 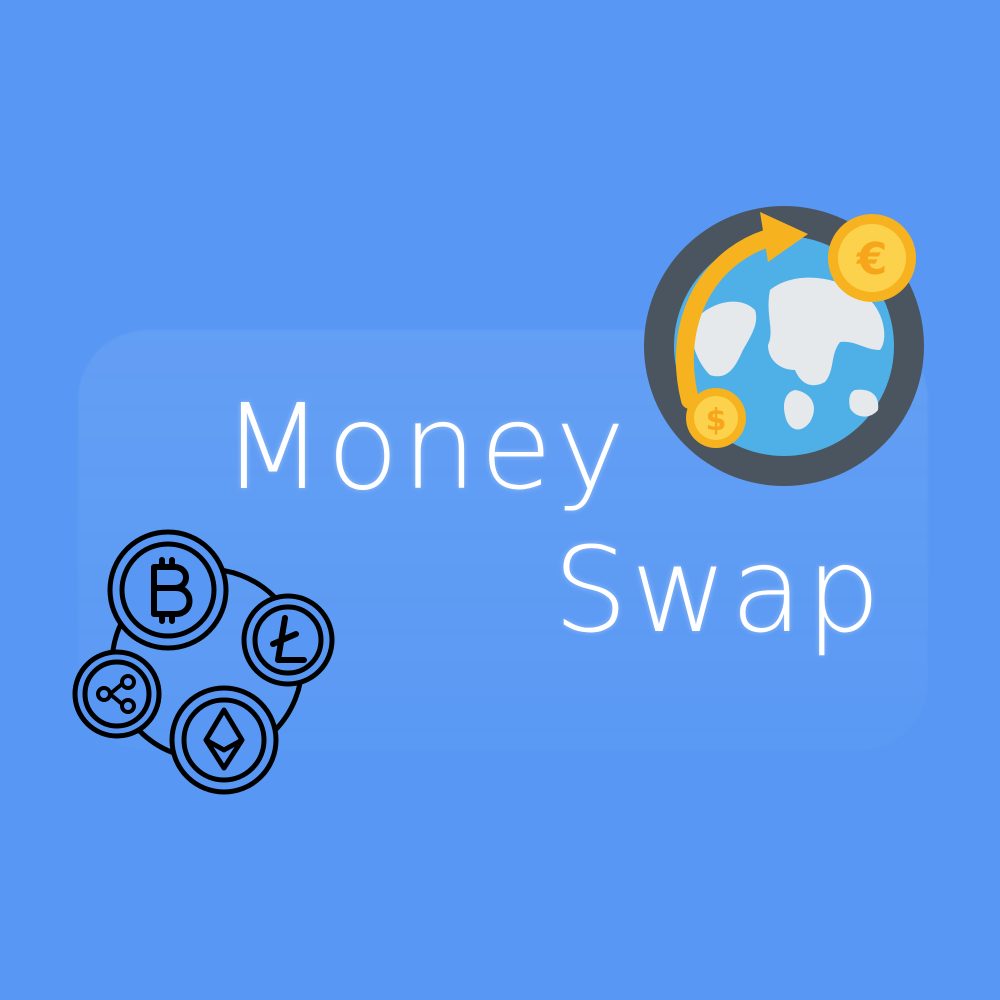 I want to click on globe-currency-exchange-icon: € $, so click(x=784, y=346).